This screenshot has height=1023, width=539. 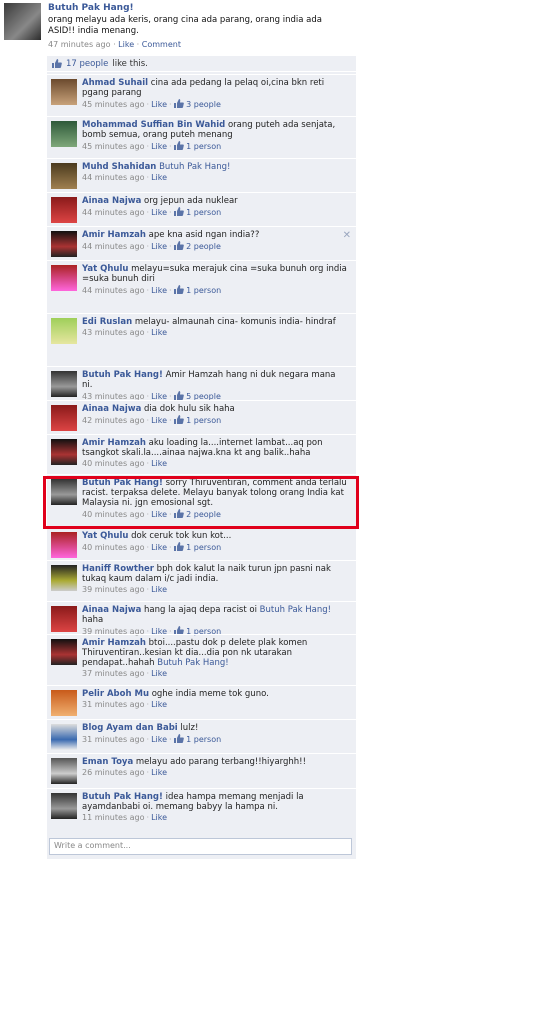 I want to click on post-time: 47 minutes ago, so click(x=79, y=44).